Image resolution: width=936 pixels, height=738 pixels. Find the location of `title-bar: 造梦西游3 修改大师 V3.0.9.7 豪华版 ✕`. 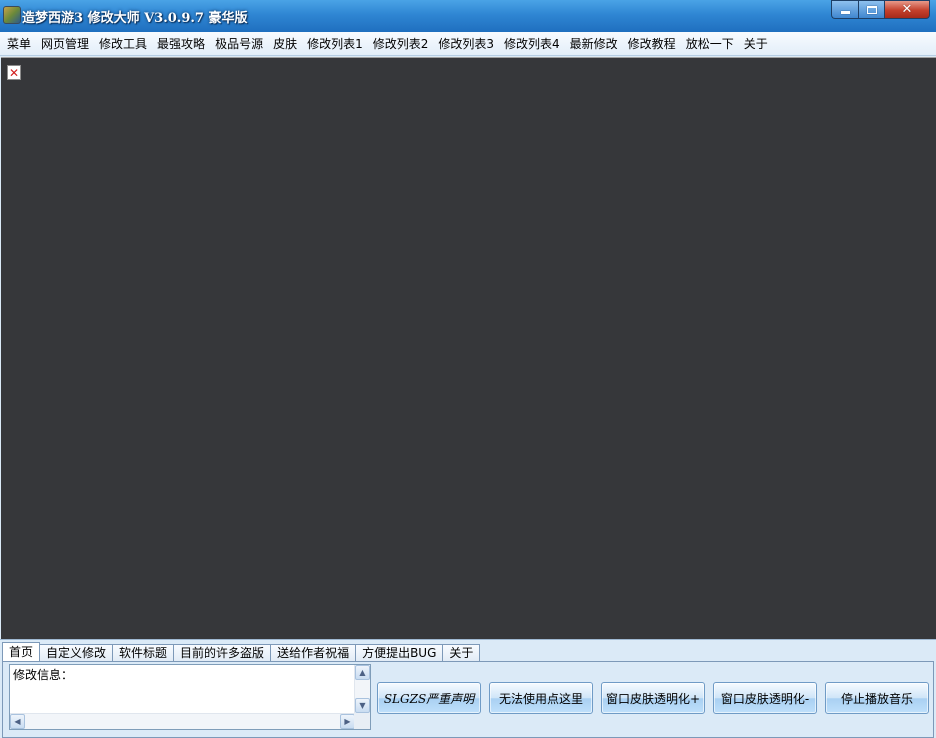

title-bar: 造梦西游3 修改大师 V3.0.9.7 豪华版 ✕ is located at coordinates (468, 16).